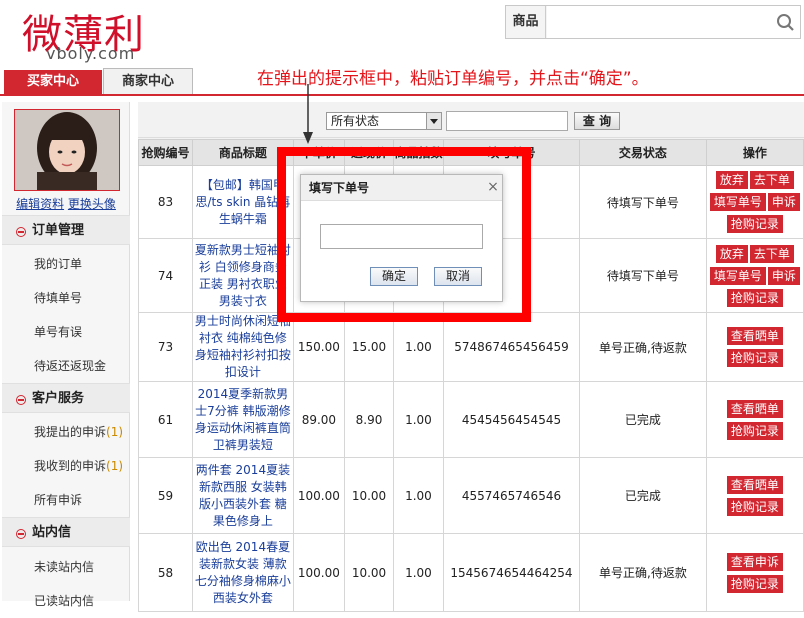  What do you see at coordinates (243, 347) in the screenshot?
I see `cell-title: 男士时尚休闲短袖衬衣 纯棉纯色修身短袖衬衫衬扣按扣设计` at bounding box center [243, 347].